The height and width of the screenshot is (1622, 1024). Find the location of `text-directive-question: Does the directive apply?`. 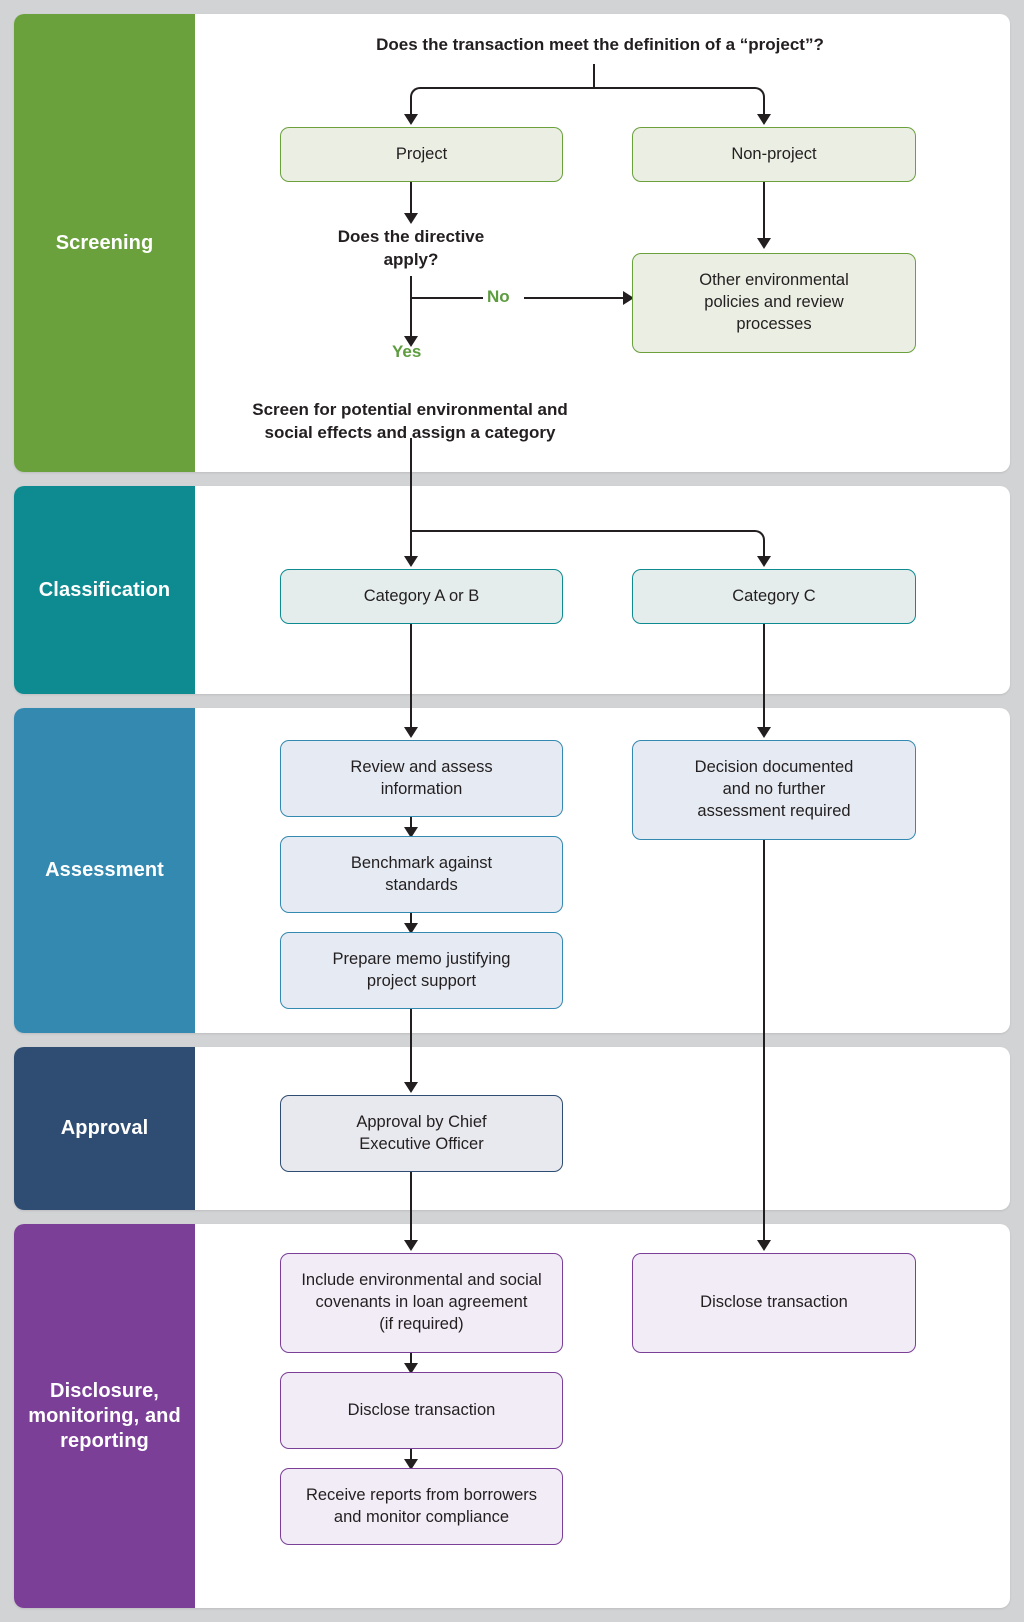

text-directive-question: Does the directive apply? is located at coordinates (411, 248).